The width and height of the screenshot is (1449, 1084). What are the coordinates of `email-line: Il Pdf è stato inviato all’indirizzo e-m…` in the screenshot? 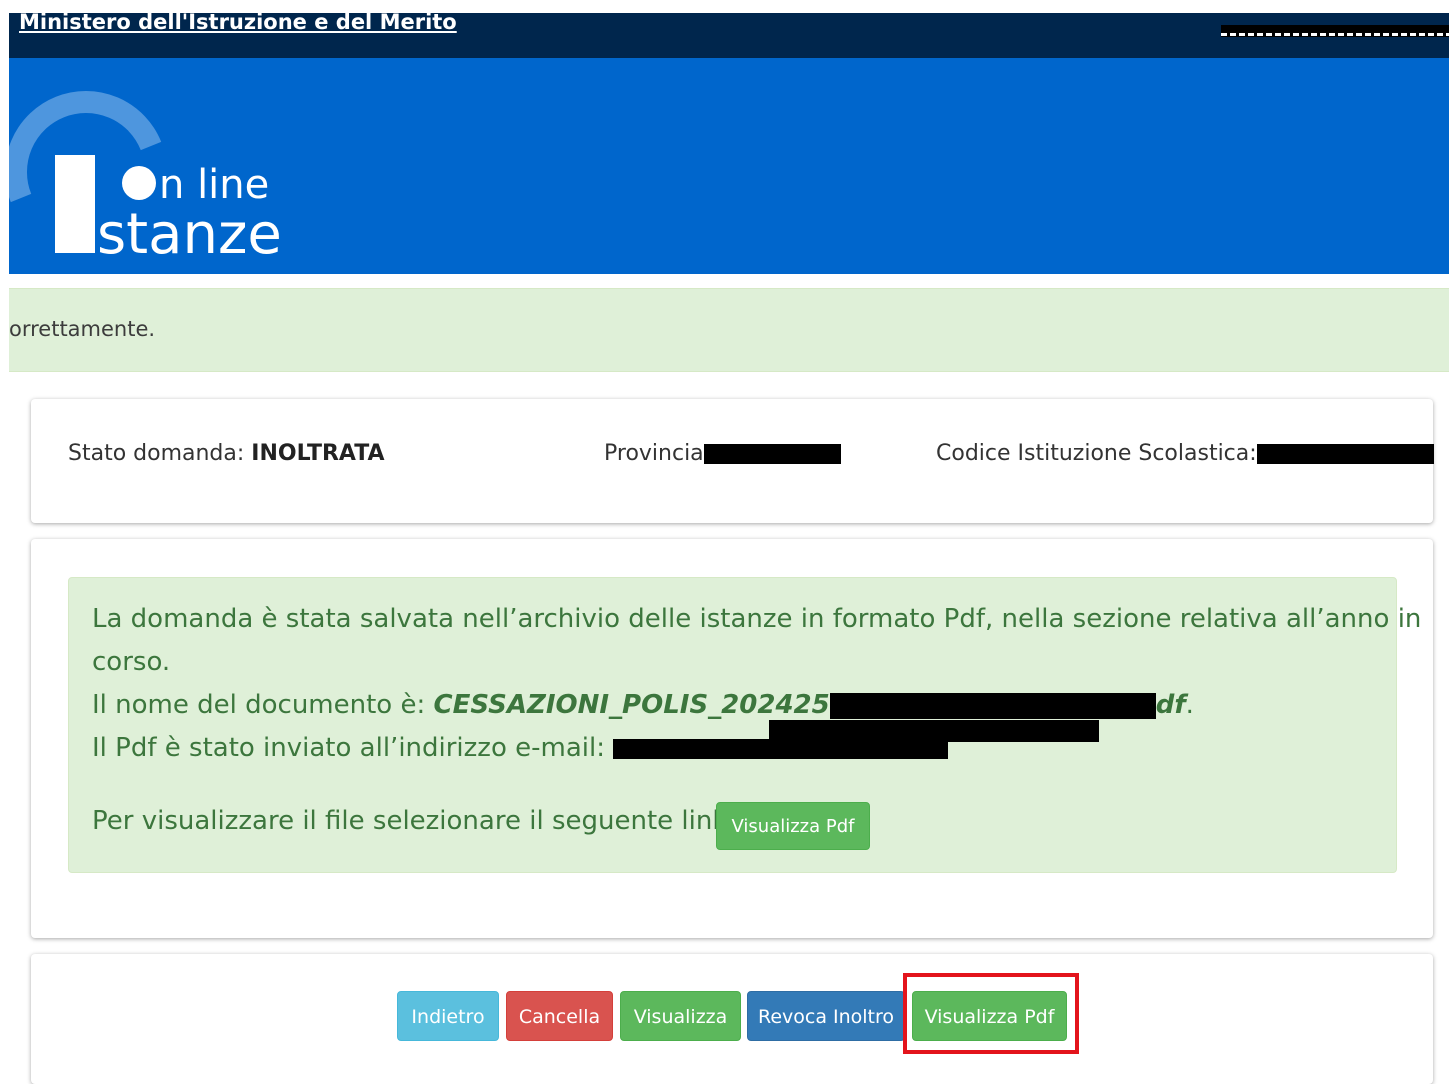 It's located at (520, 748).